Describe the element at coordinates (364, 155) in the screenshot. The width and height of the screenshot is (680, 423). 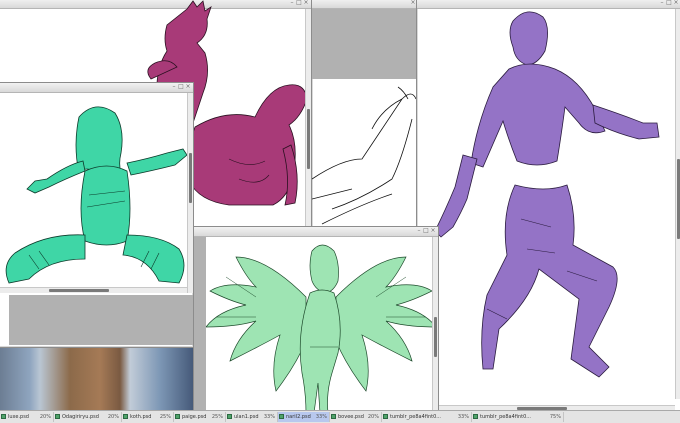
I see `artwork-lineart` at that location.